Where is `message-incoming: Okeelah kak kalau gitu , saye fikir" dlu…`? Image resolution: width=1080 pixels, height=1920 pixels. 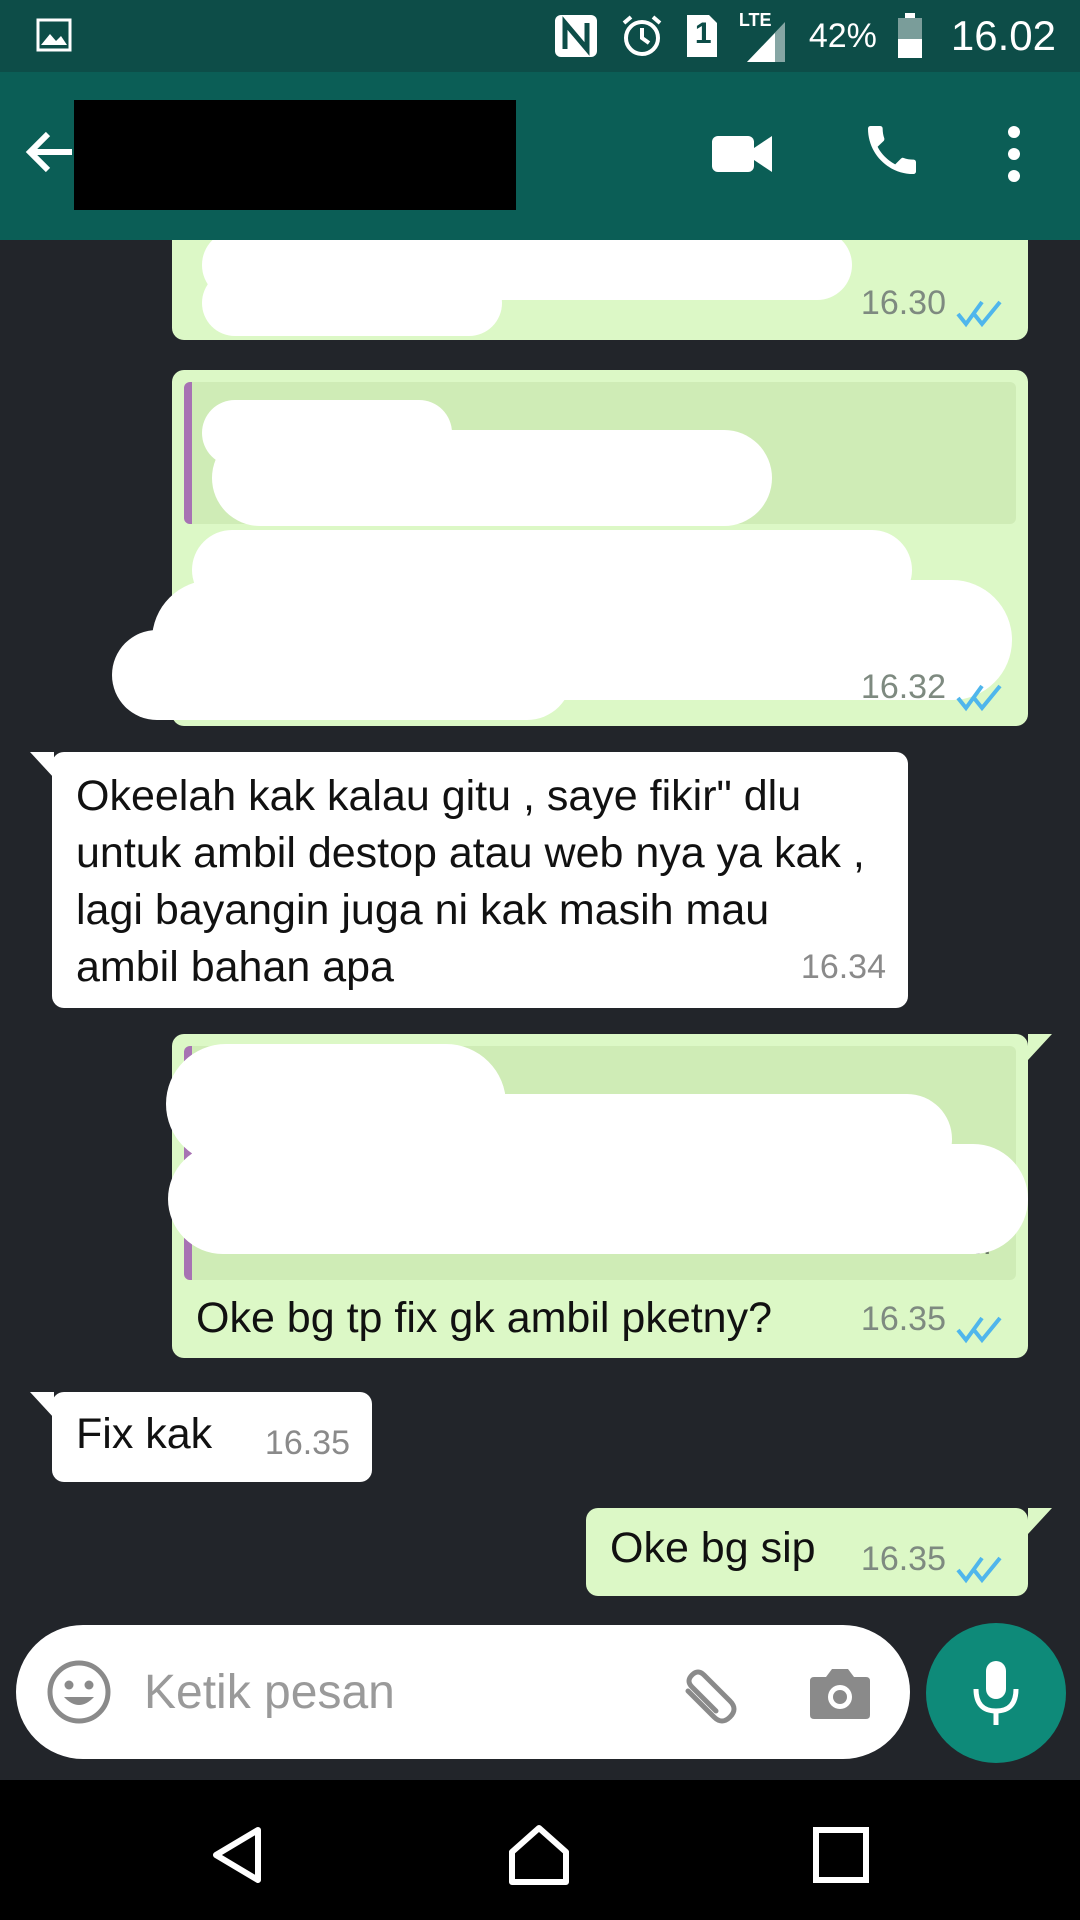
message-incoming: Okeelah kak kalau gitu , saye fikir" dlu… is located at coordinates (480, 880).